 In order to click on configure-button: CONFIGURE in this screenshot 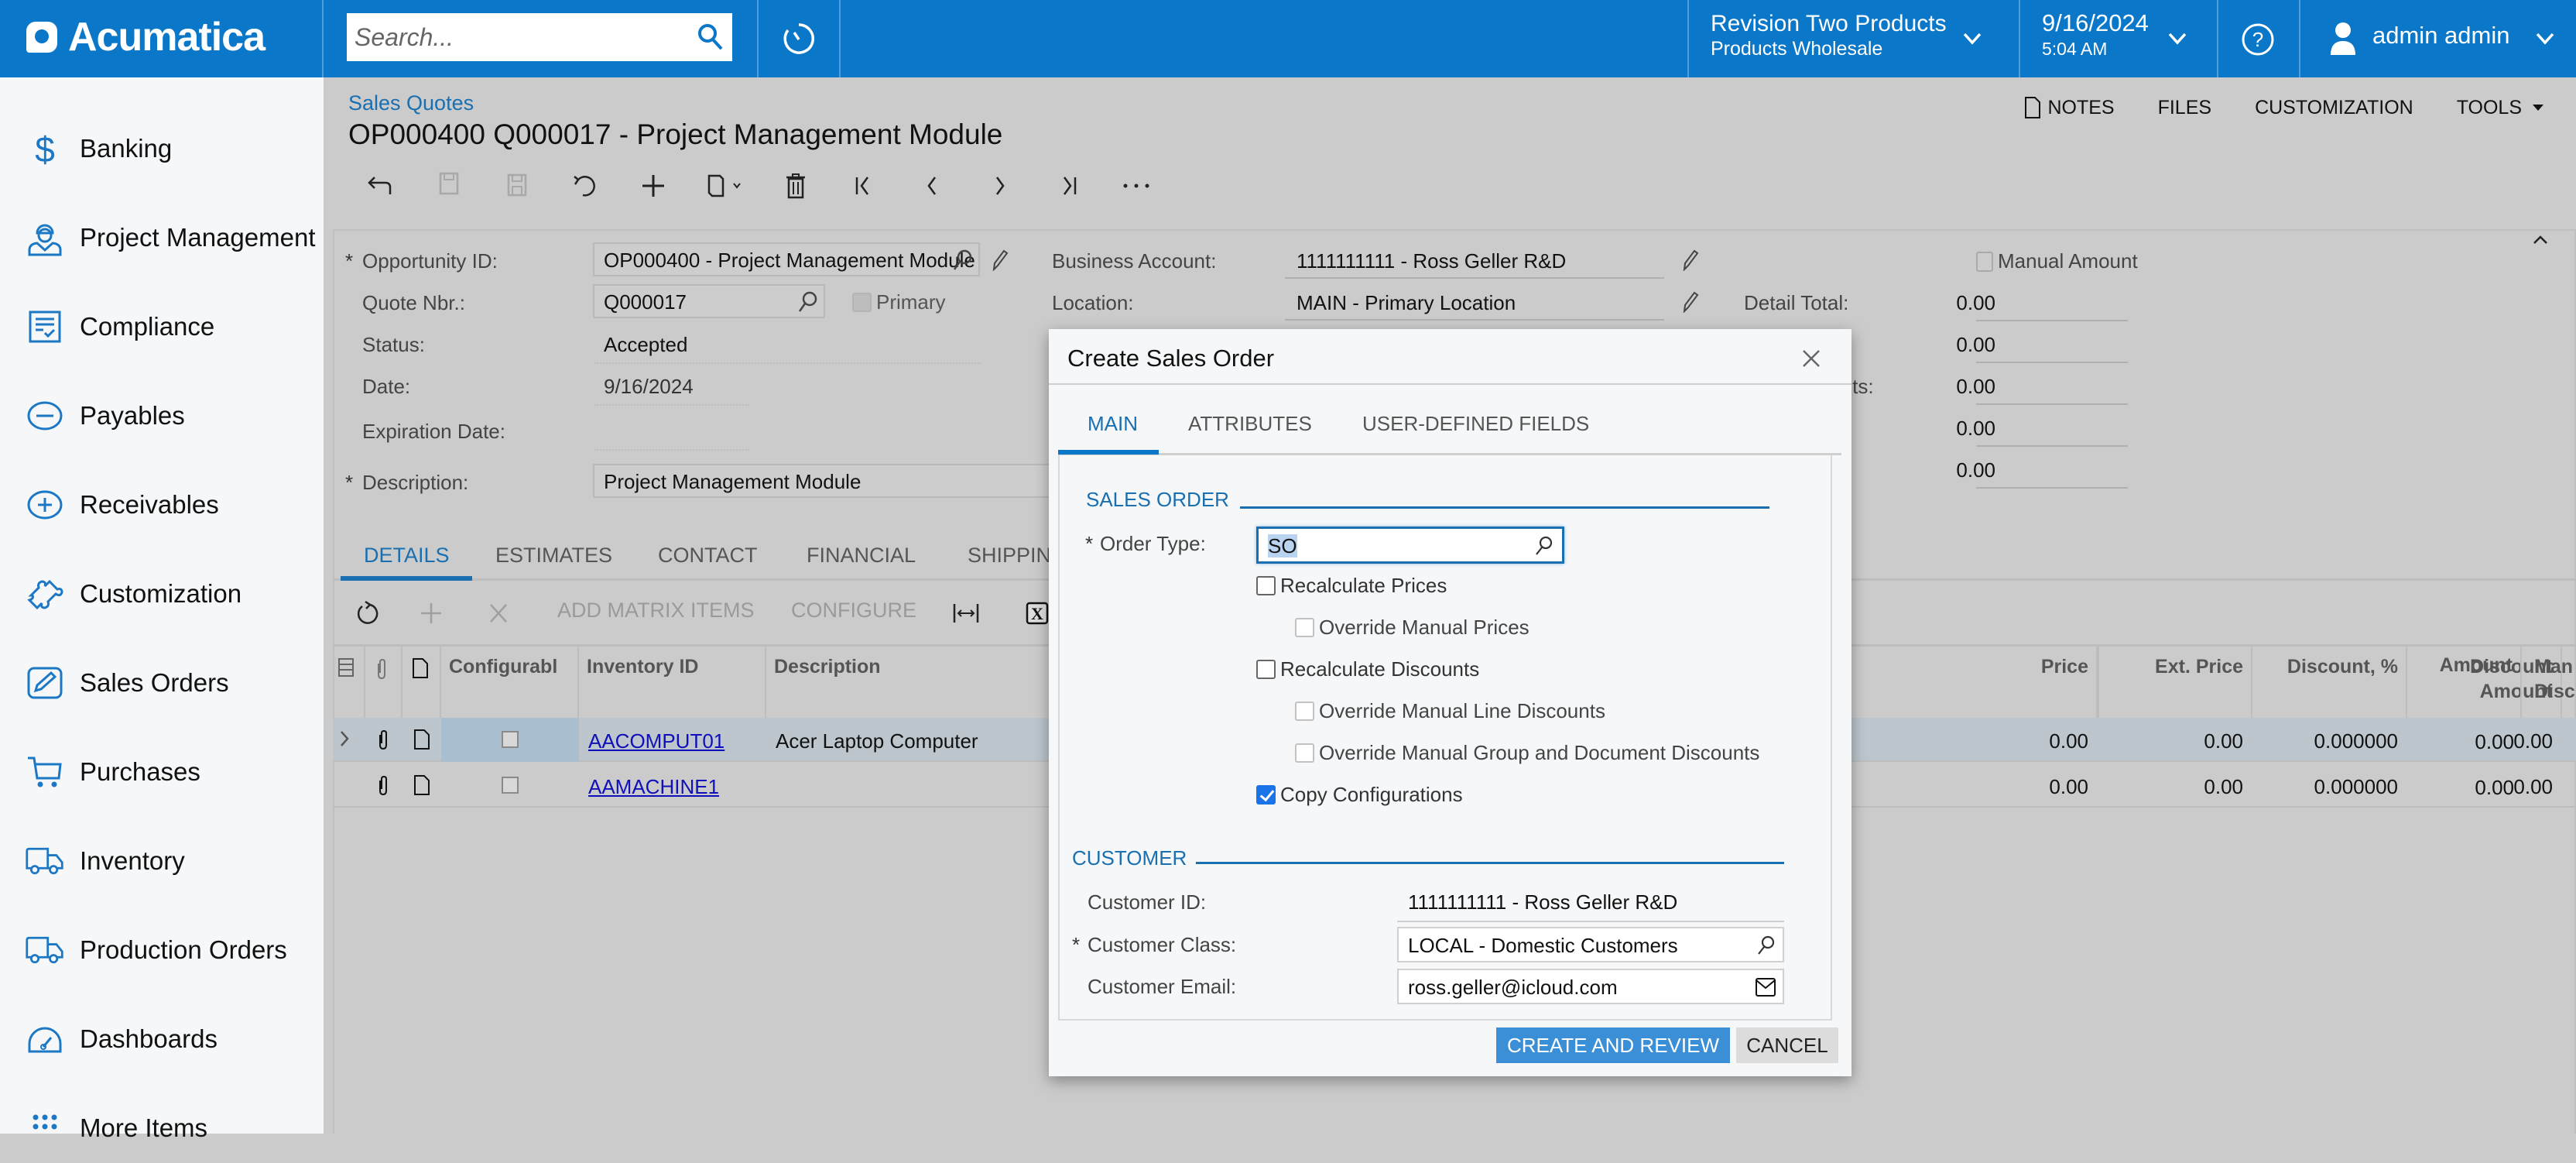, I will do `click(853, 611)`.